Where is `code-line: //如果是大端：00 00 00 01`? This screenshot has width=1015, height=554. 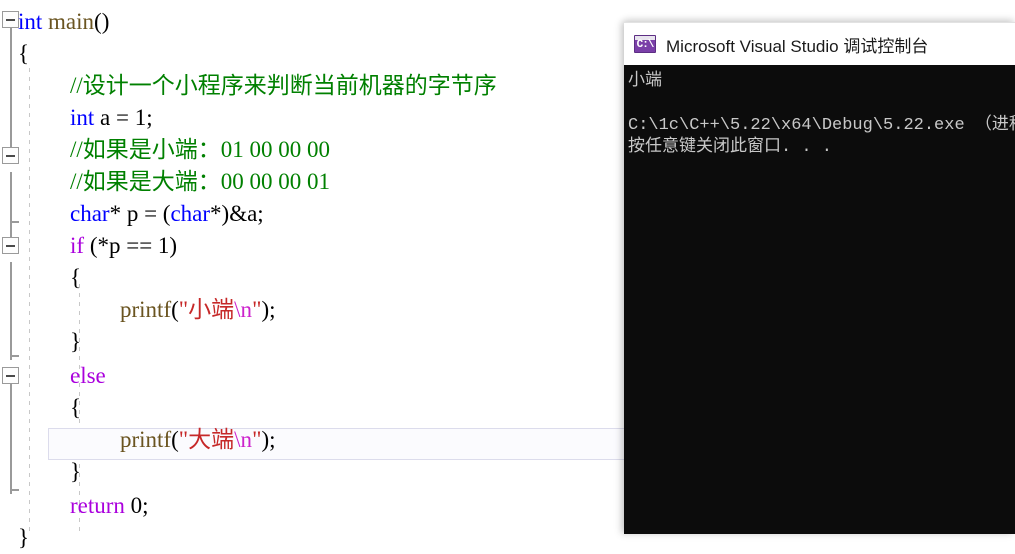
code-line: //如果是大端：00 00 00 01 is located at coordinates (165, 182).